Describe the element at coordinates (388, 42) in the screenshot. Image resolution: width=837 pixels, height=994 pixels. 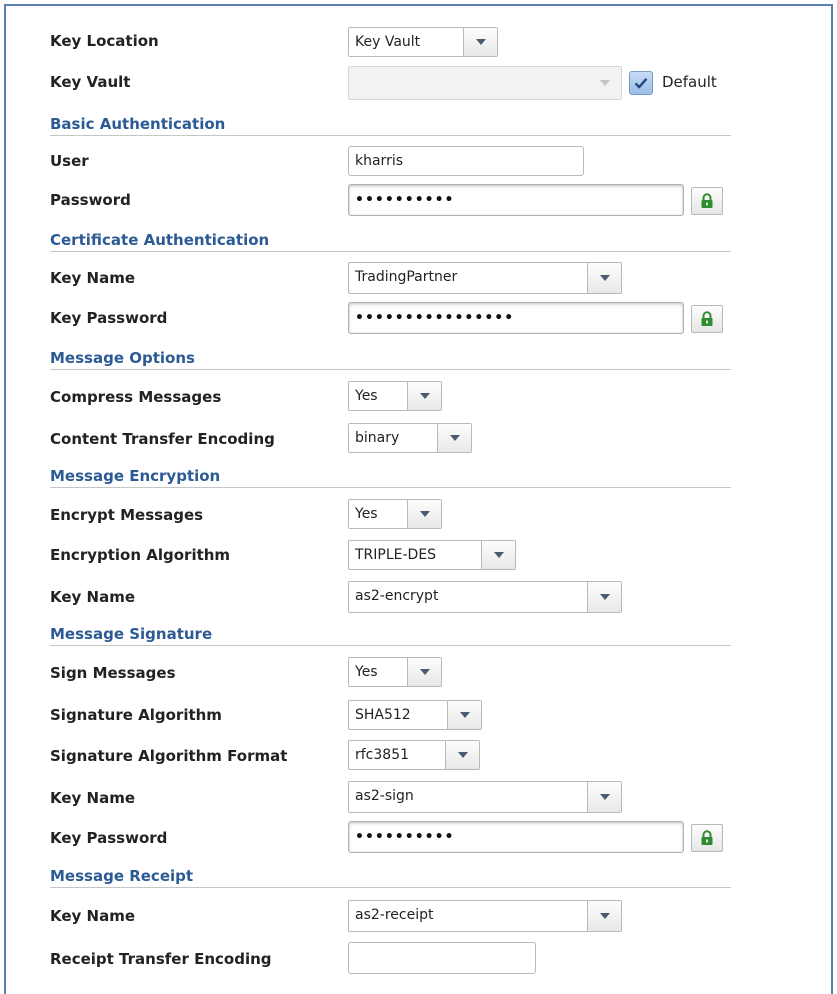
I see `key-location-value: Key Vault` at that location.